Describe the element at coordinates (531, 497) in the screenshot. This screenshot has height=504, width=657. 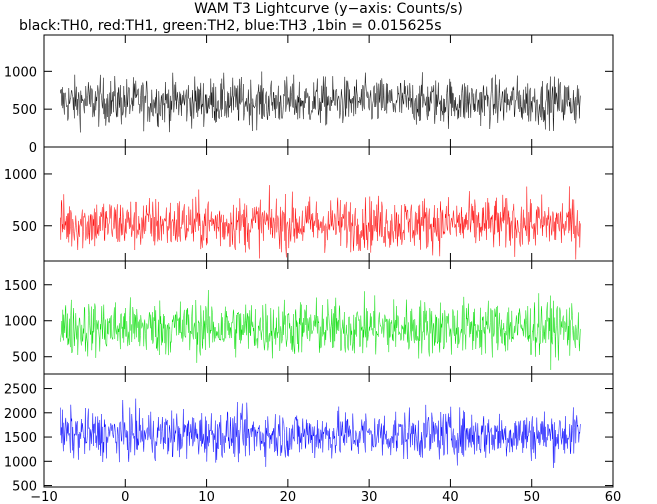
I see `x-tick-label: 50` at that location.